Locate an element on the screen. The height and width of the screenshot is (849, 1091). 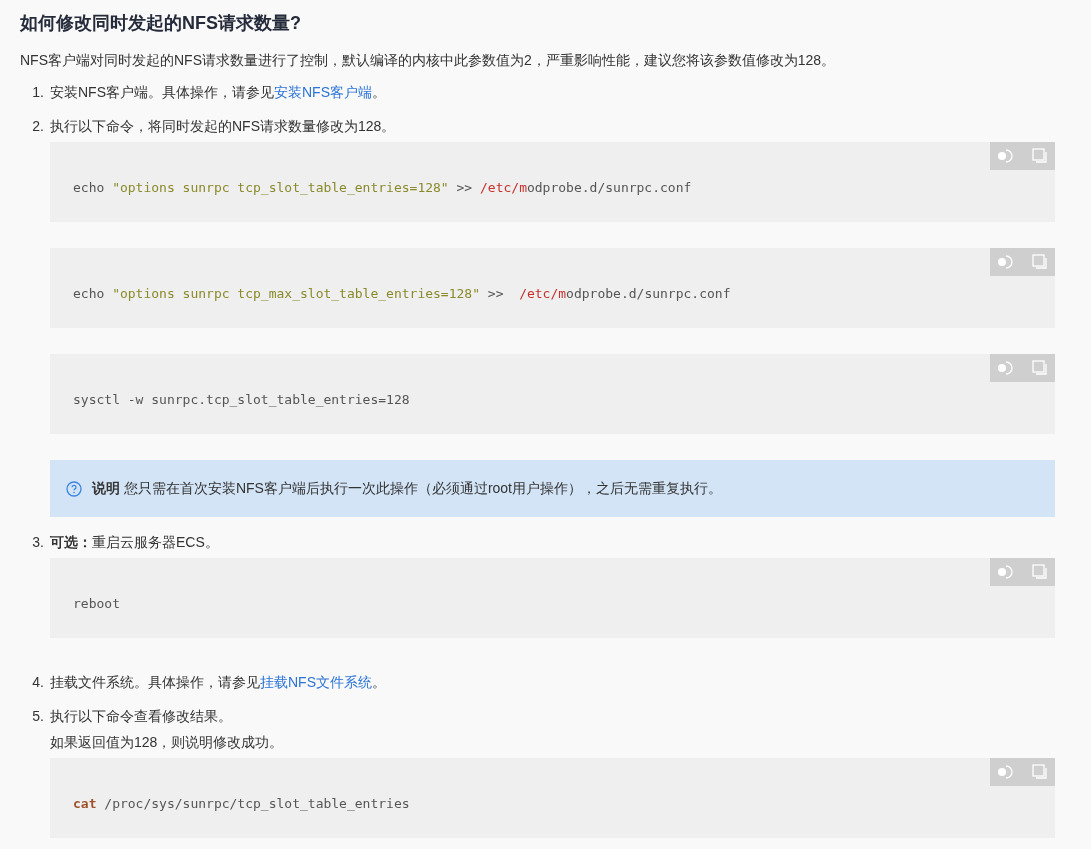
step-text: 执行以下命令，将同时发起的NFS请求数量修改为128。 is located at coordinates (223, 126).